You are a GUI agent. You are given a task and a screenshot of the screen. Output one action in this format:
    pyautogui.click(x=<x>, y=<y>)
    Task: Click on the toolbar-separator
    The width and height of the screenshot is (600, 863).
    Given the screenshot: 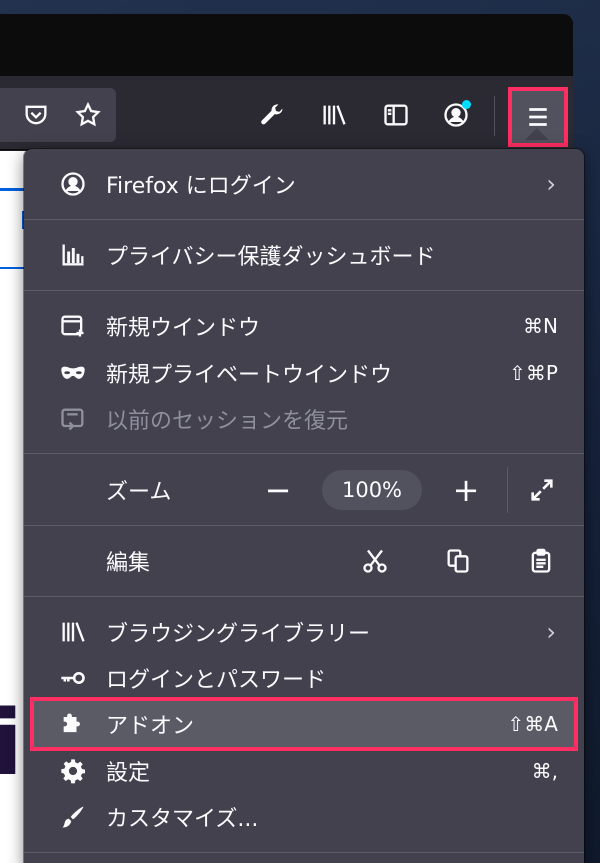 What is the action you would take?
    pyautogui.click(x=494, y=116)
    